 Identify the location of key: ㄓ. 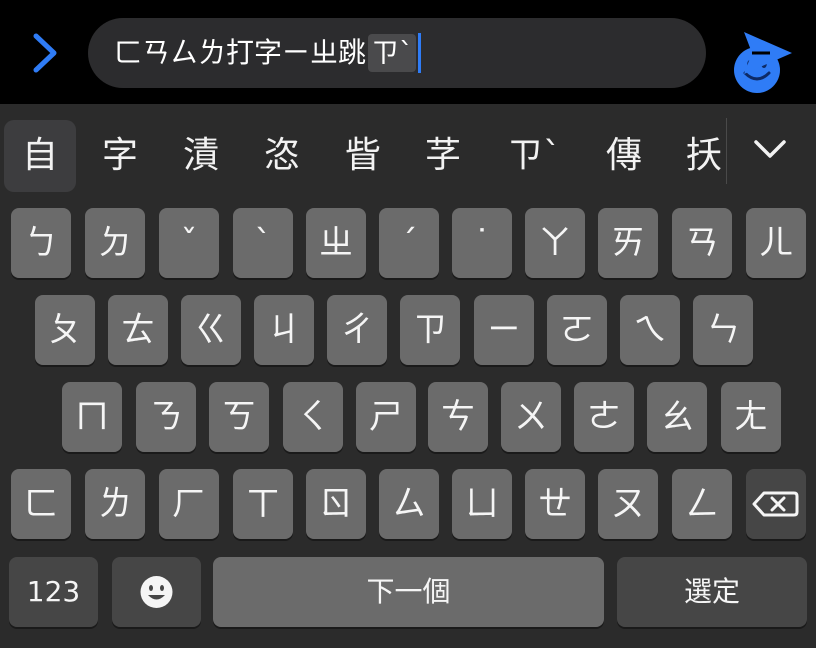
(336, 243).